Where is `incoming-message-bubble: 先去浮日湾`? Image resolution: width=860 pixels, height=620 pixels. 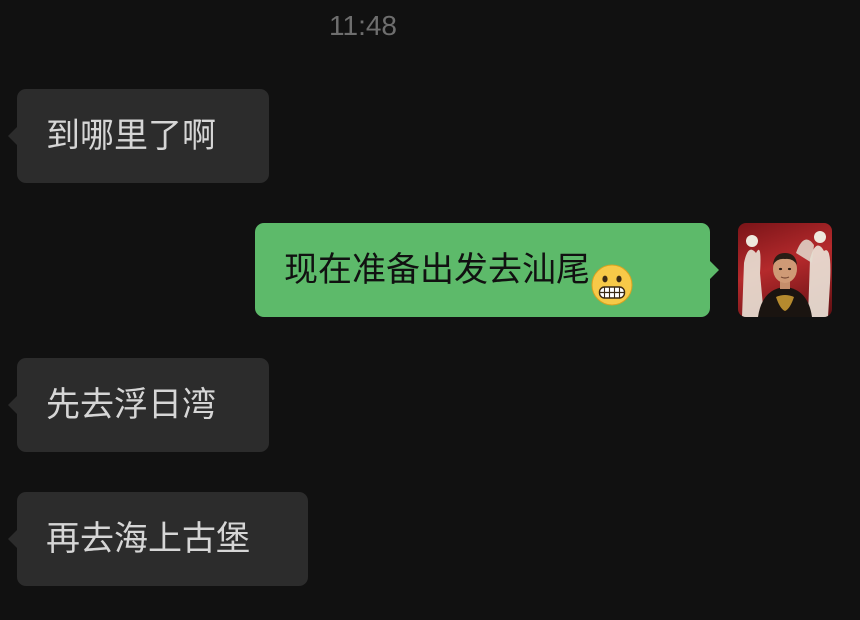 incoming-message-bubble: 先去浮日湾 is located at coordinates (138, 405).